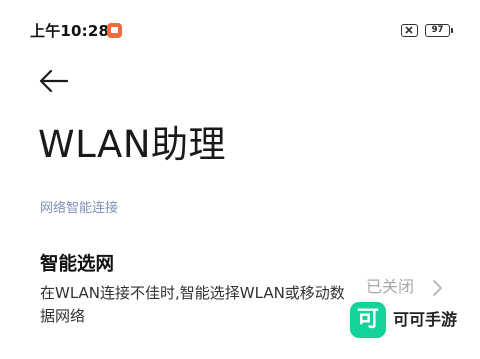 This screenshot has height=359, width=480. Describe the element at coordinates (77, 264) in the screenshot. I see `setting-title: 智能选网` at that location.